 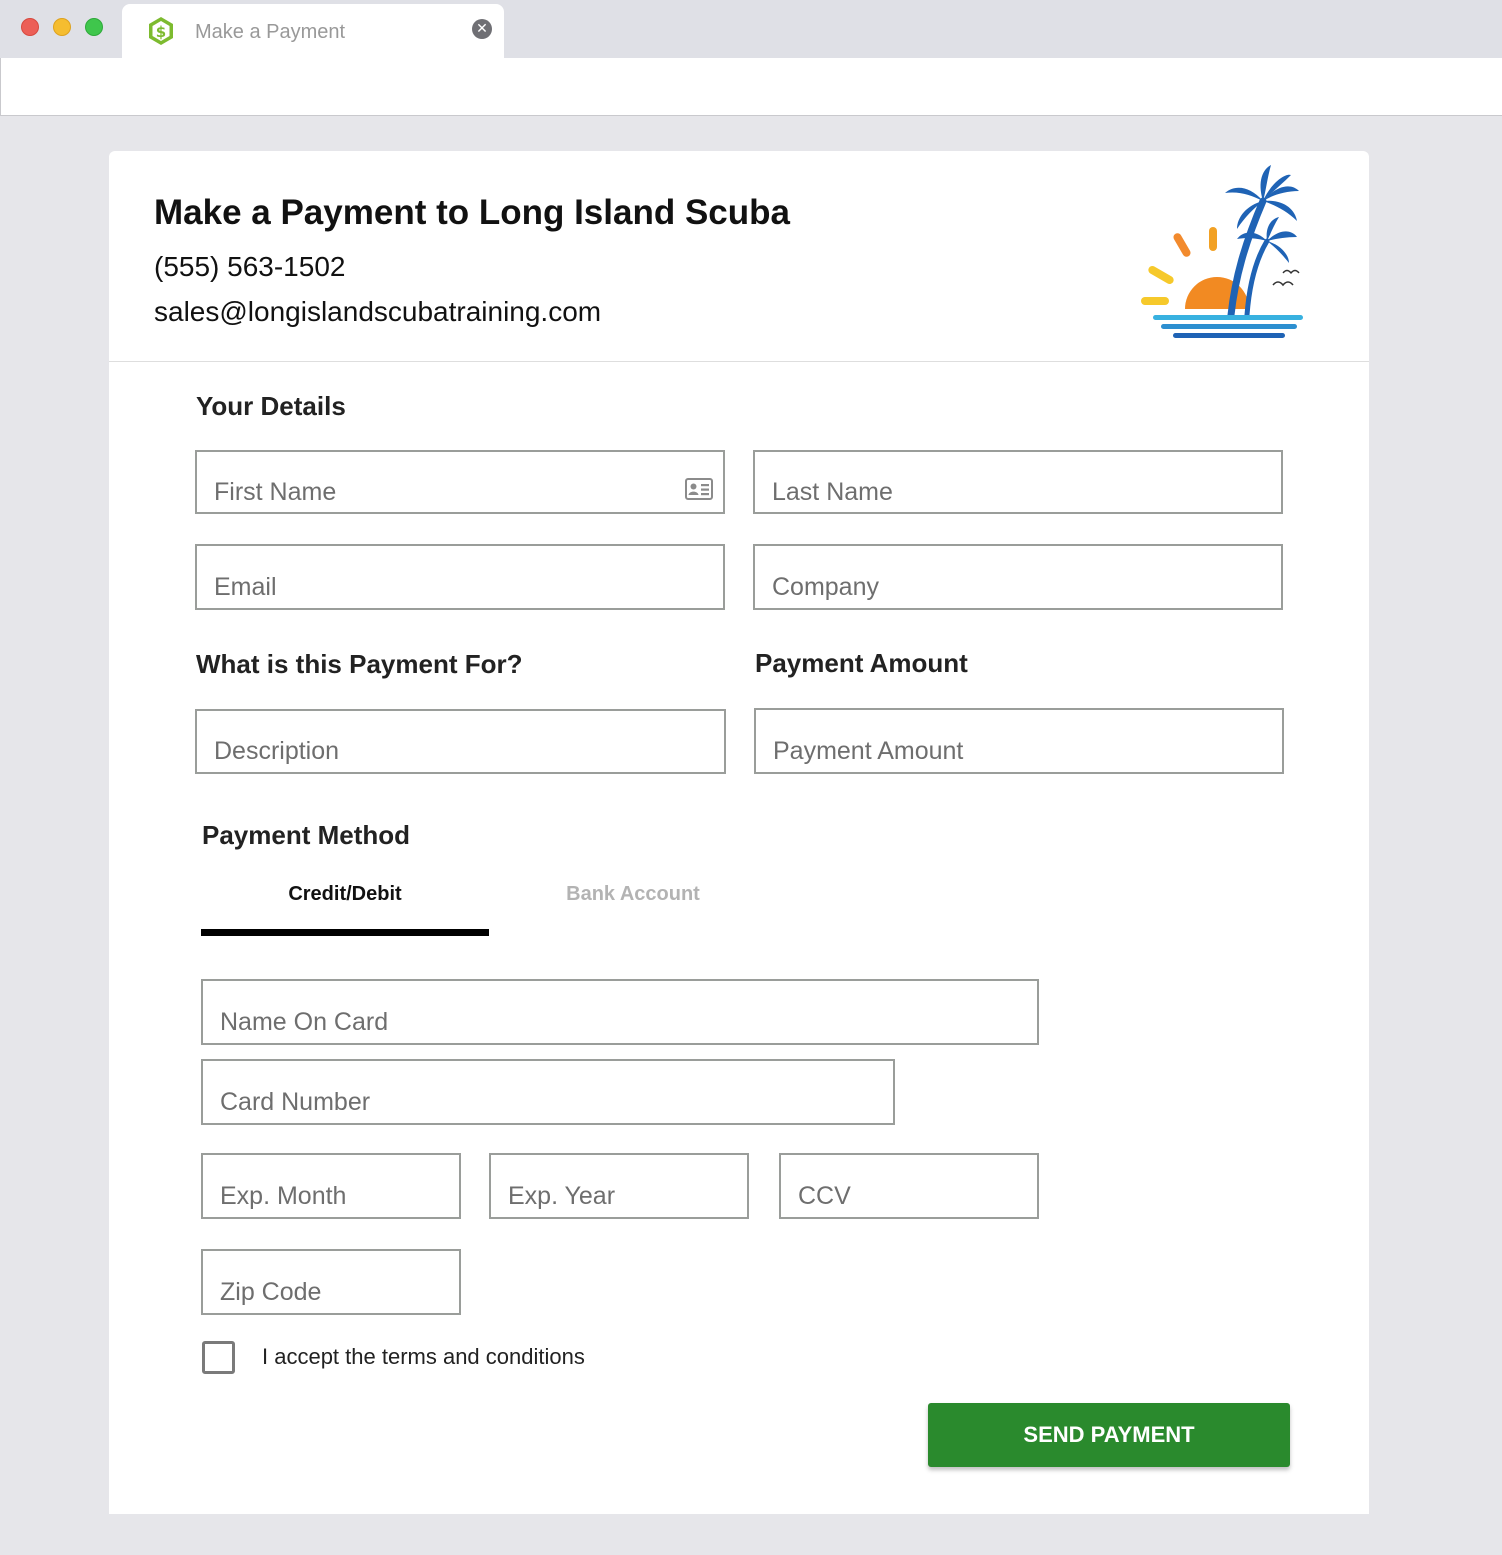 I want to click on exp-month-field, so click(x=331, y=1186).